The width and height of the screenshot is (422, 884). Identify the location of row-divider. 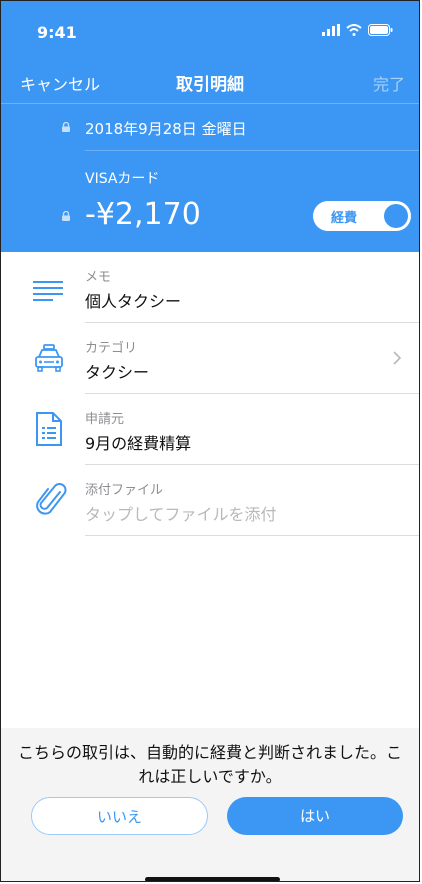
(252, 535).